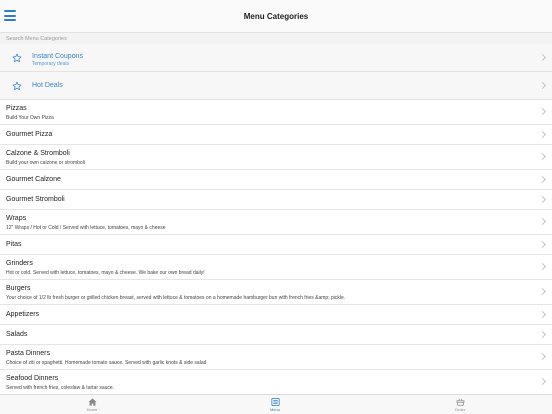  What do you see at coordinates (460, 409) in the screenshot?
I see `tab-label: Order` at bounding box center [460, 409].